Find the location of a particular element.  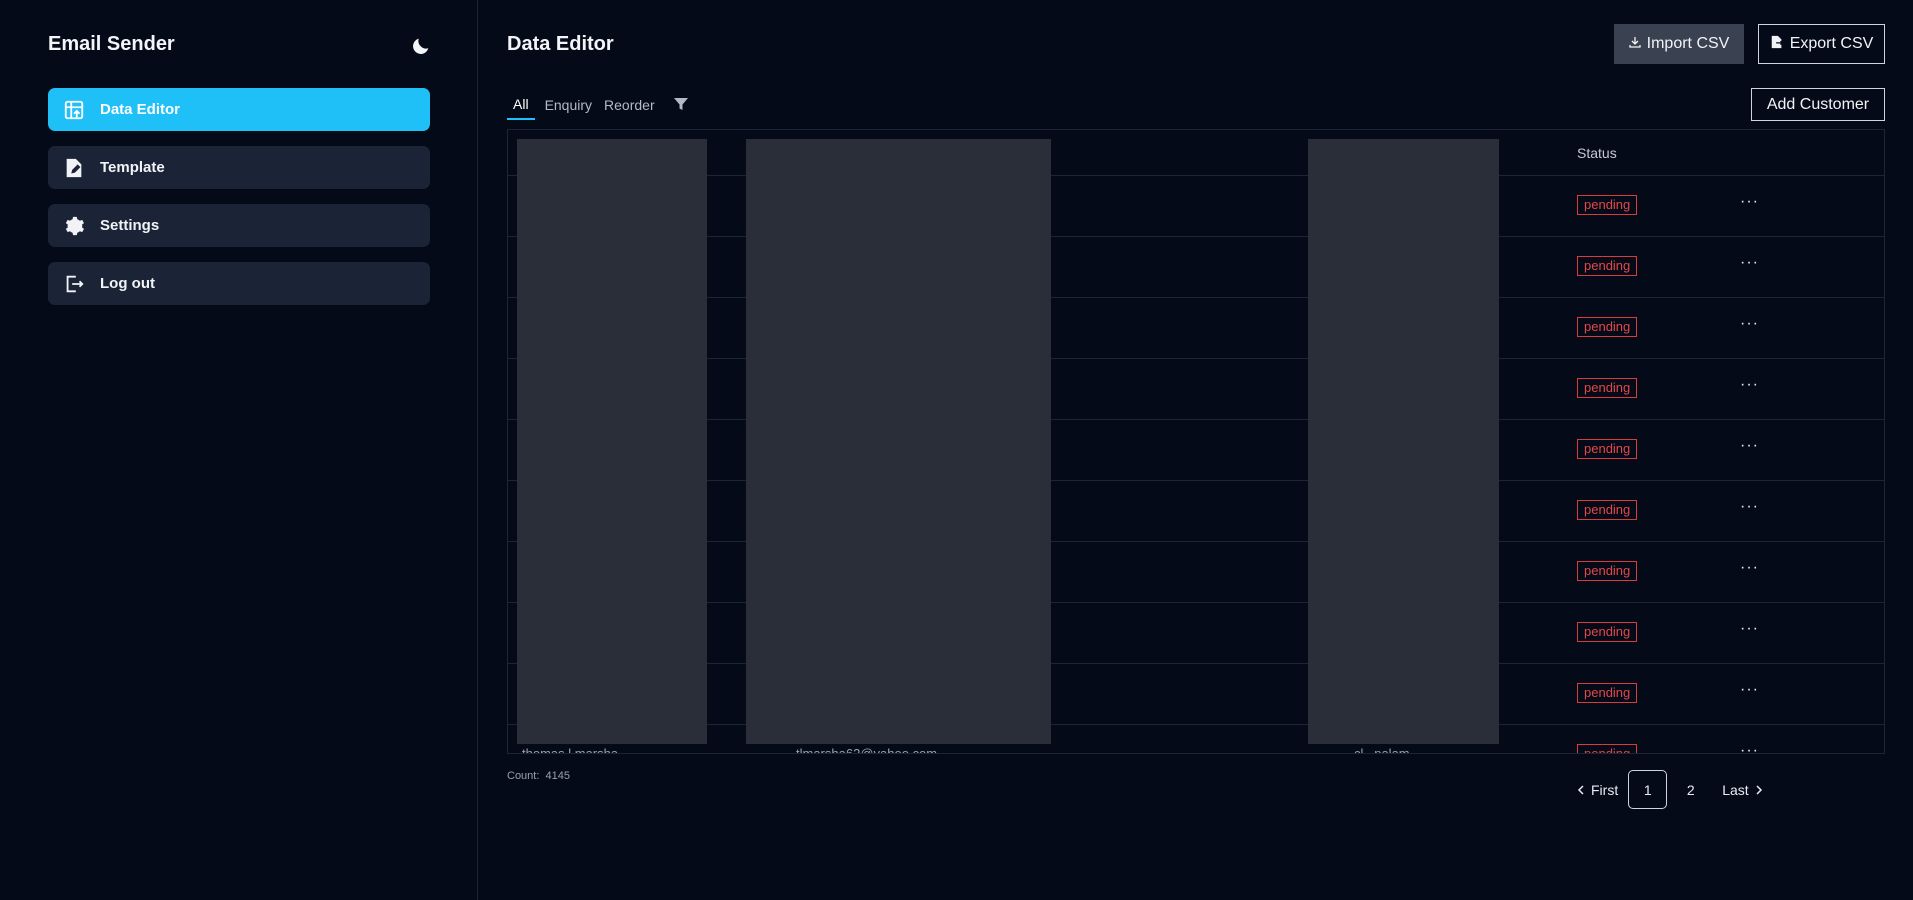

sidebar-item-data-editor: Data Editor is located at coordinates (239, 109).